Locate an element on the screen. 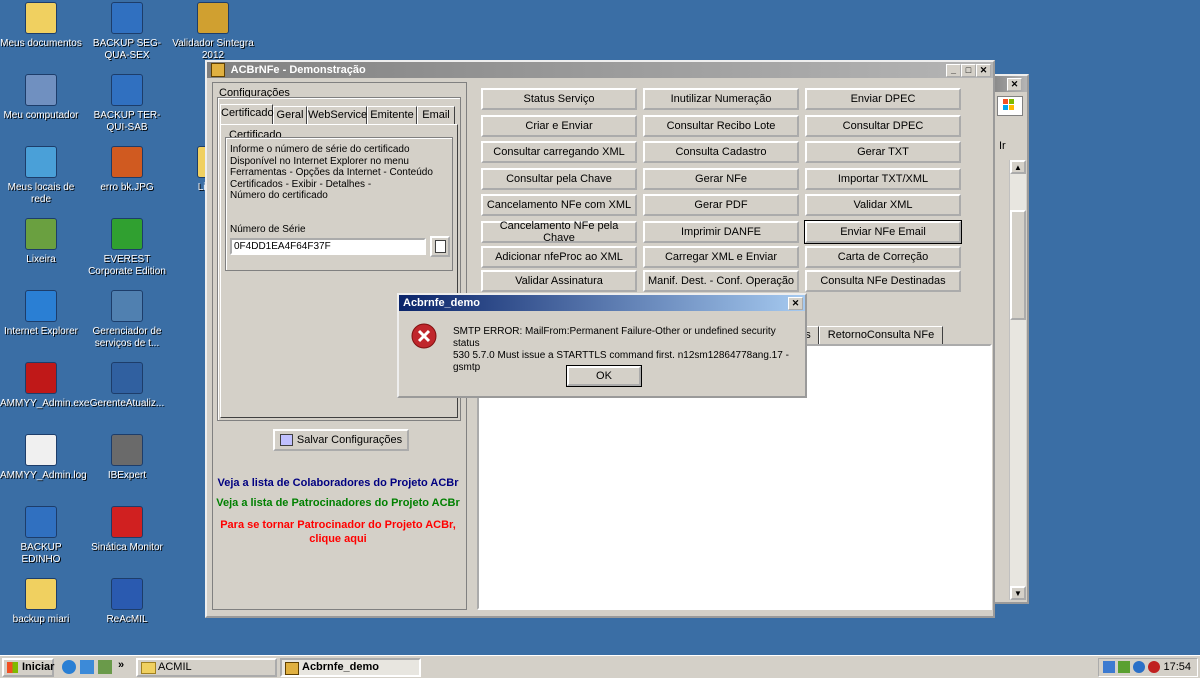  icon-sinatica-monitor: Sinática Monitor is located at coordinates (127, 530).